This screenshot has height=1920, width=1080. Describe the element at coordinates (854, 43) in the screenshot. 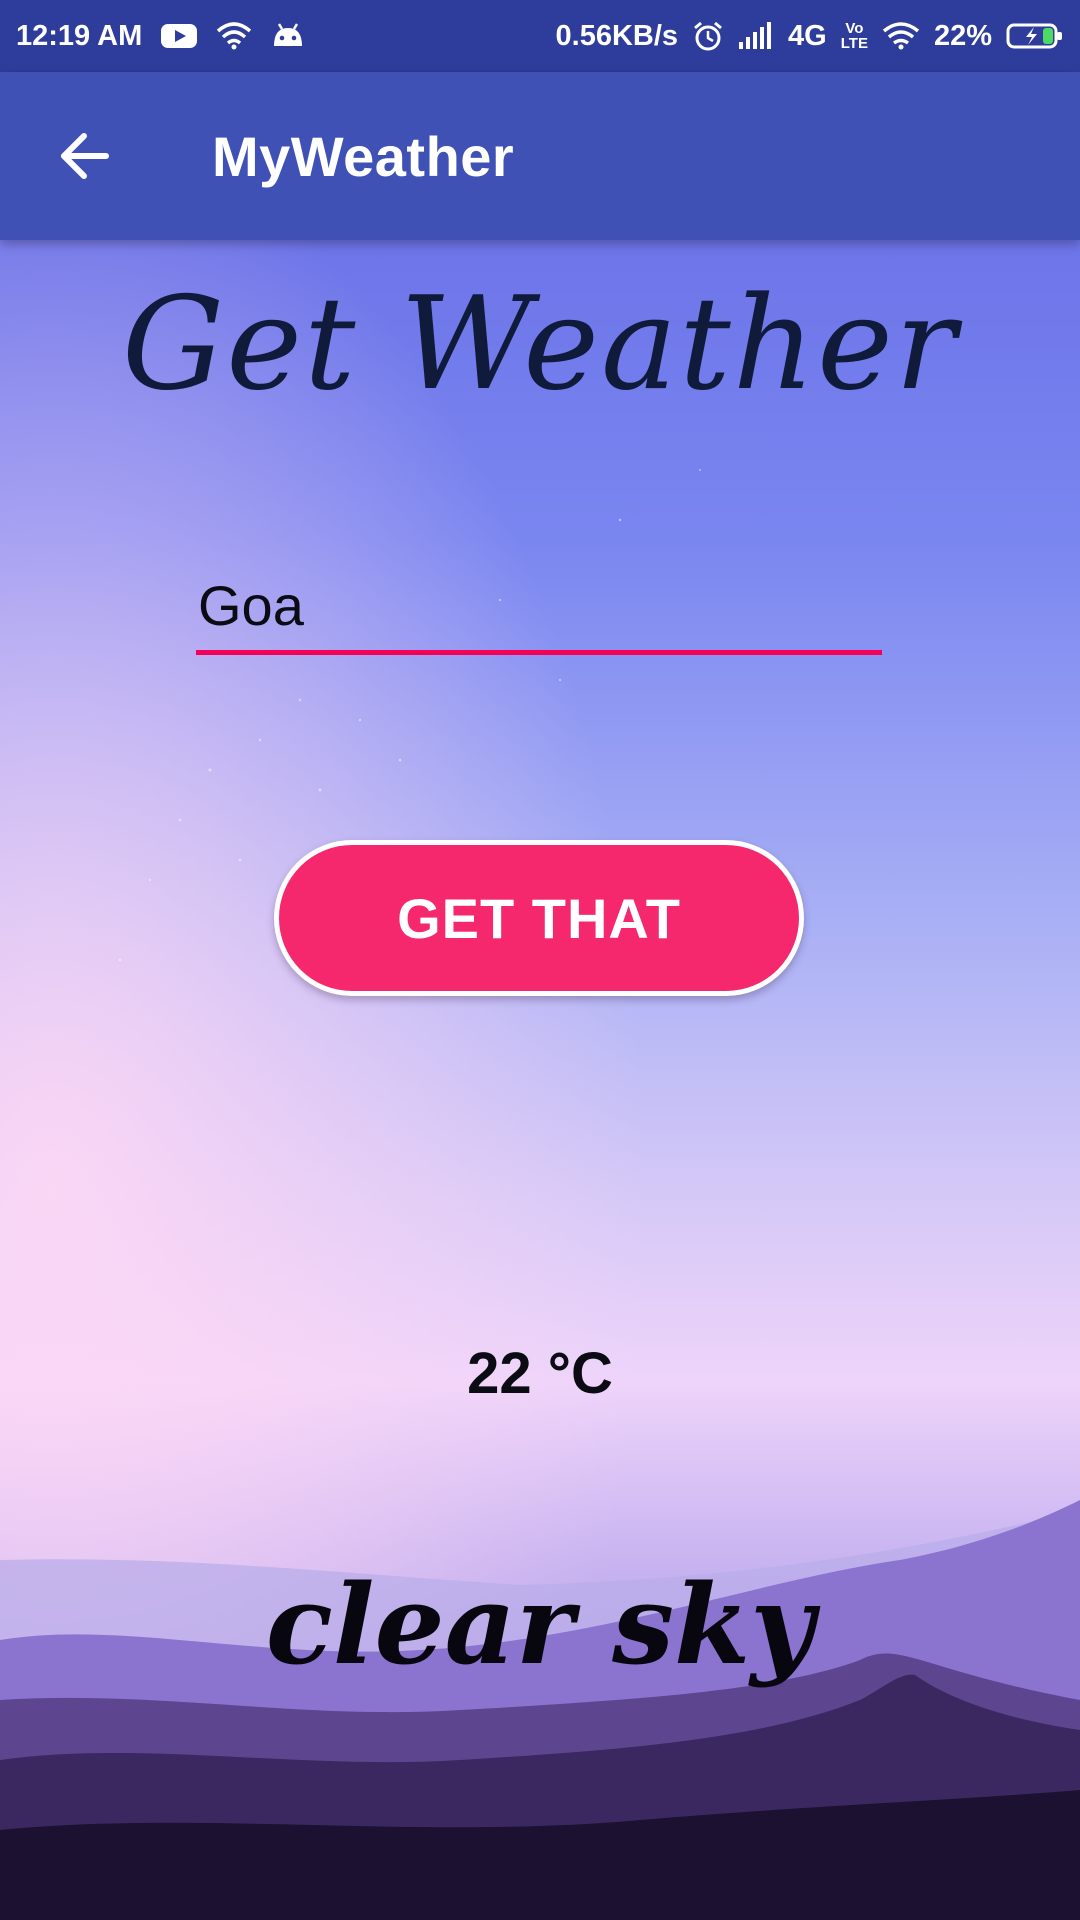

I see `volte-bottom-label: LTE` at that location.